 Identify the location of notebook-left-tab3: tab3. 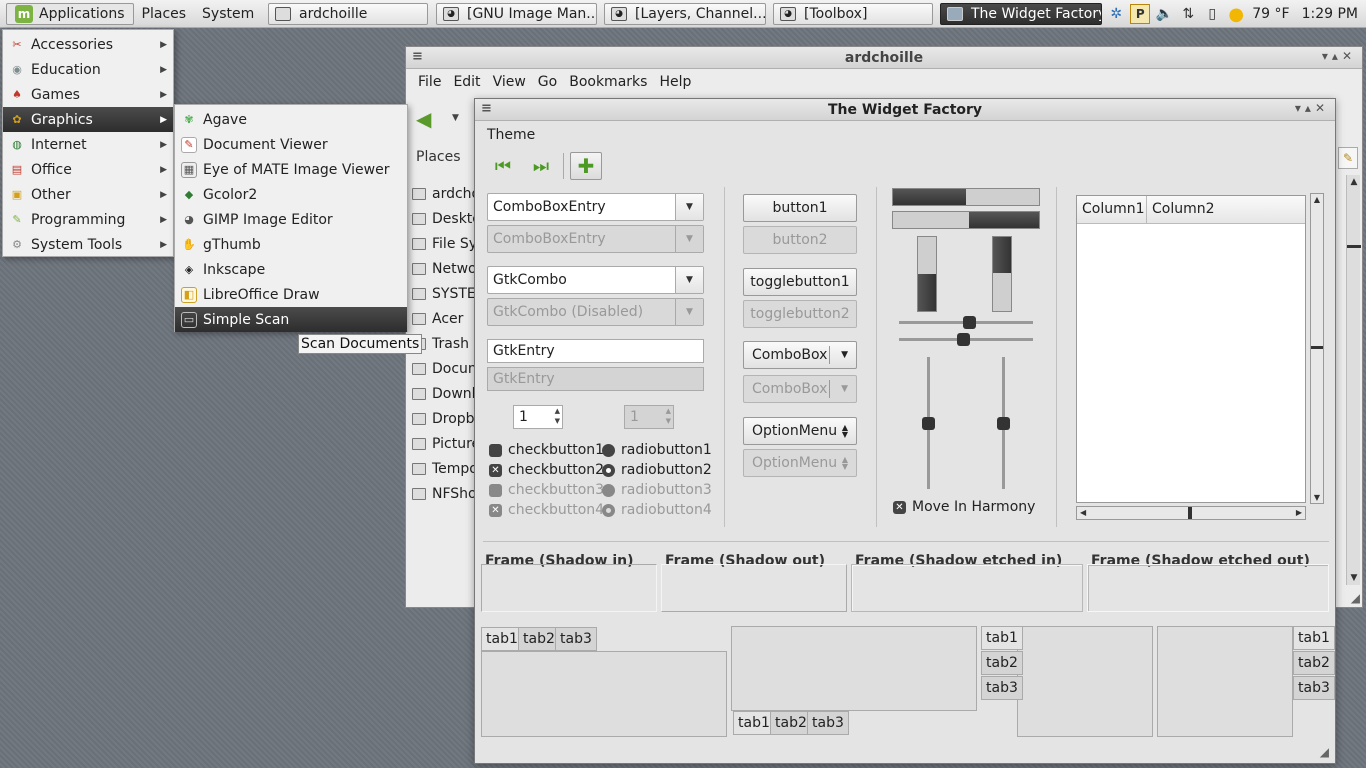
(1002, 688).